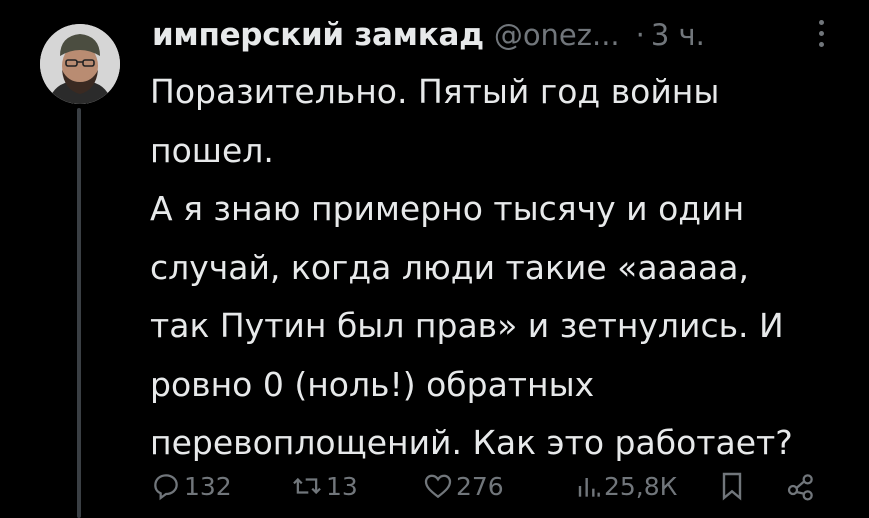 This screenshot has width=869, height=518. I want to click on share-button, so click(801, 486).